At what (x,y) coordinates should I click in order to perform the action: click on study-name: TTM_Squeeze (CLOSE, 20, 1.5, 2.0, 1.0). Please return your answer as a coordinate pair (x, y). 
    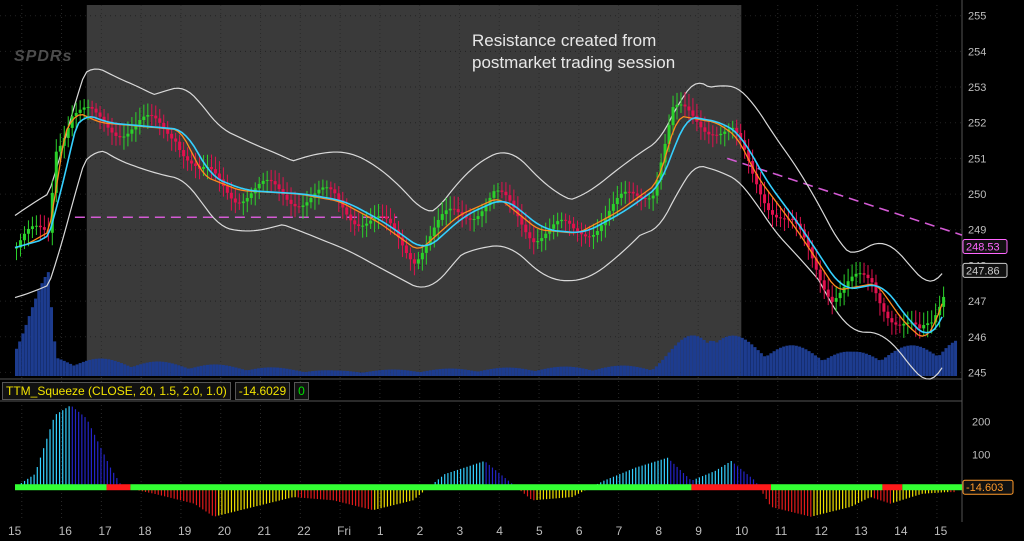
    Looking at the image, I should click on (116, 391).